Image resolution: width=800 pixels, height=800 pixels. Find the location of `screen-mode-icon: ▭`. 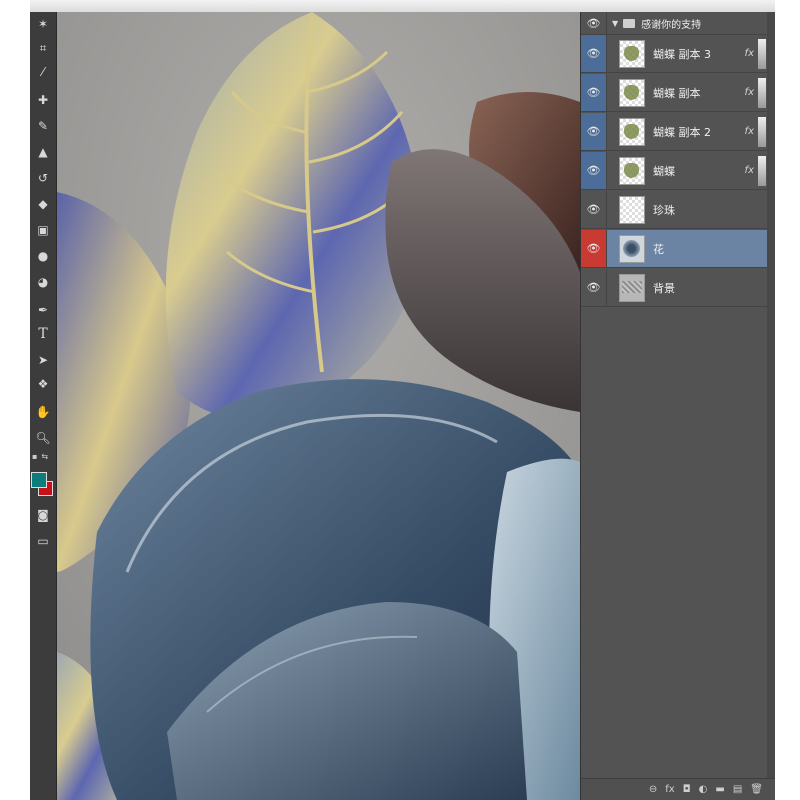

screen-mode-icon: ▭ is located at coordinates (43, 541).